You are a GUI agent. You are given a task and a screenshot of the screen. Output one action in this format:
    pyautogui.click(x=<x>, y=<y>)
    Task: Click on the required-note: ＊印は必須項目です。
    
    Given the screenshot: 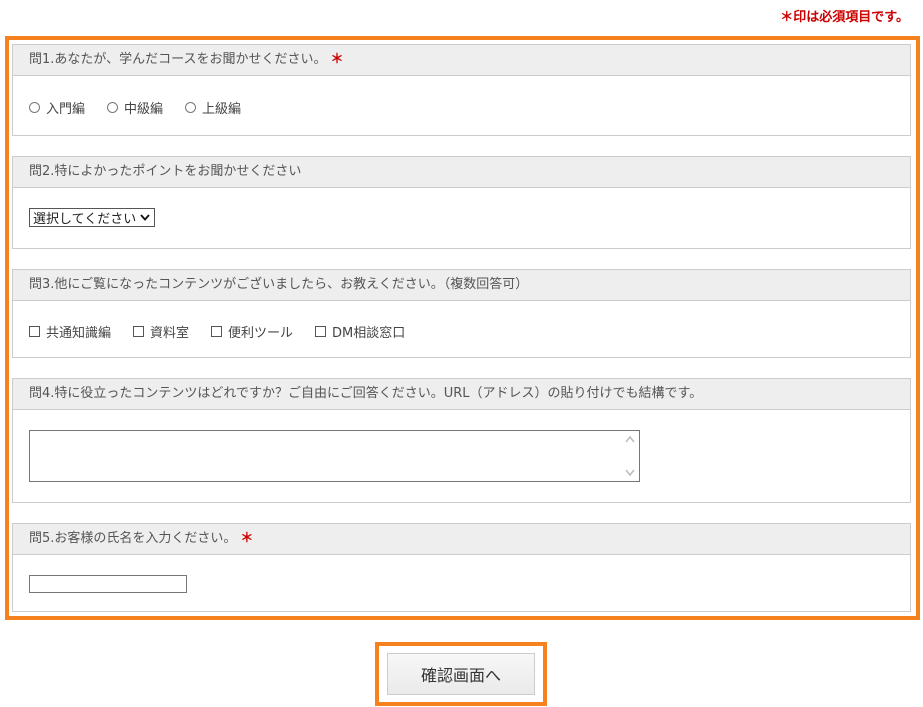 What is the action you would take?
    pyautogui.click(x=844, y=17)
    